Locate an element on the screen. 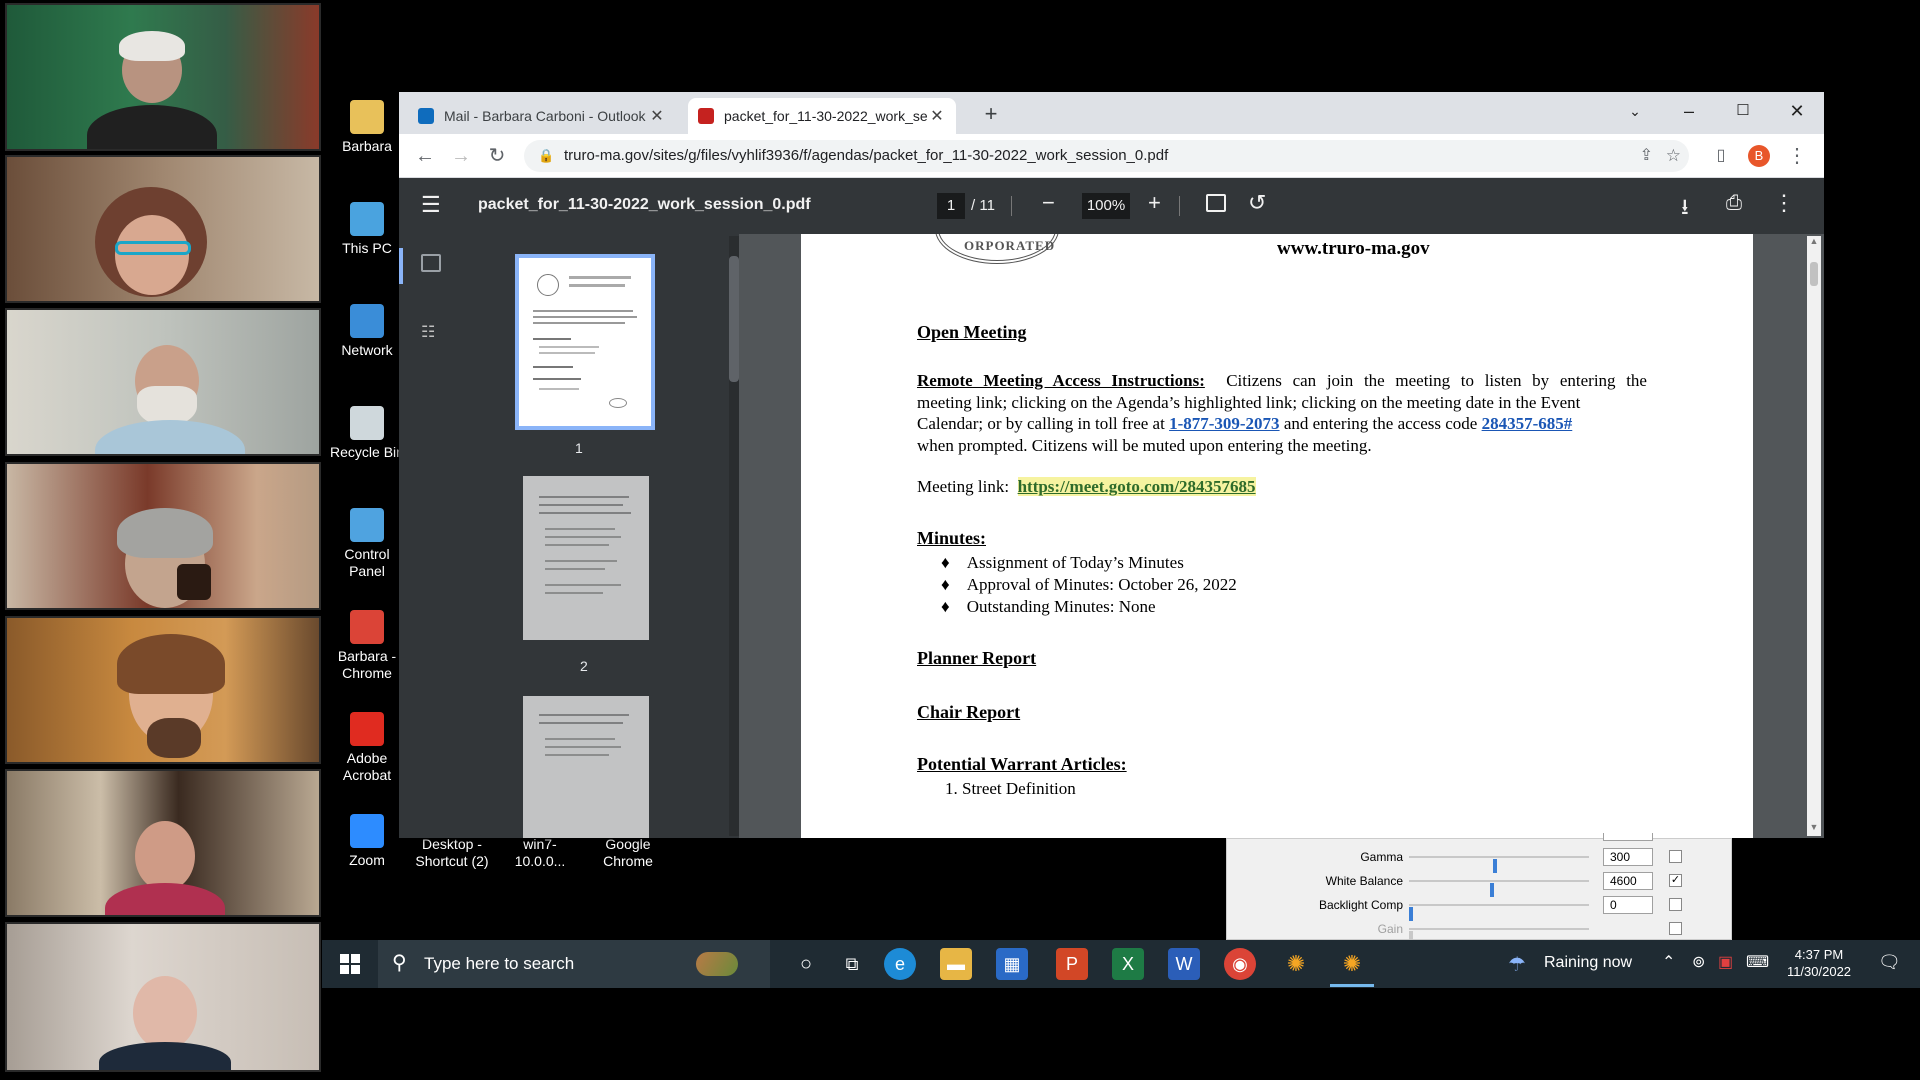 This screenshot has height=1080, width=1920. scroll-up-icon: ▲ is located at coordinates (1814, 241).